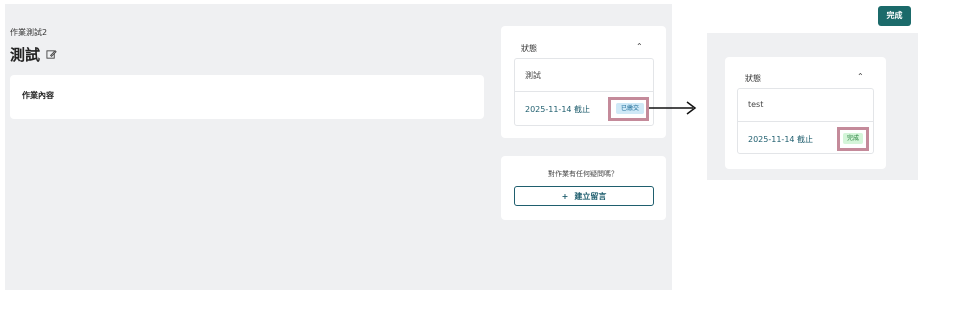 This screenshot has height=310, width=958. What do you see at coordinates (247, 97) in the screenshot?
I see `content-card` at bounding box center [247, 97].